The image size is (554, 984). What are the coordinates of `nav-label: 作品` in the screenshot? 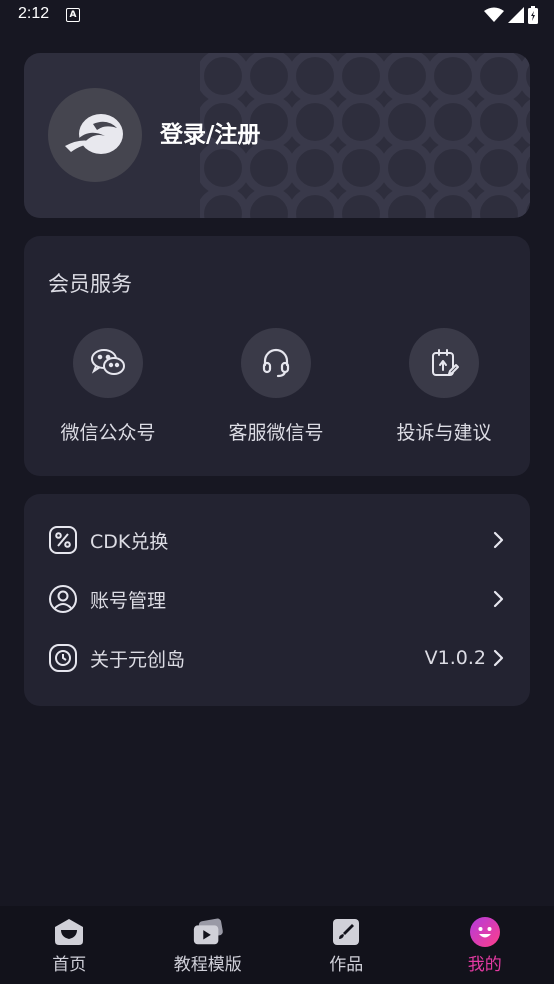 It's located at (346, 965).